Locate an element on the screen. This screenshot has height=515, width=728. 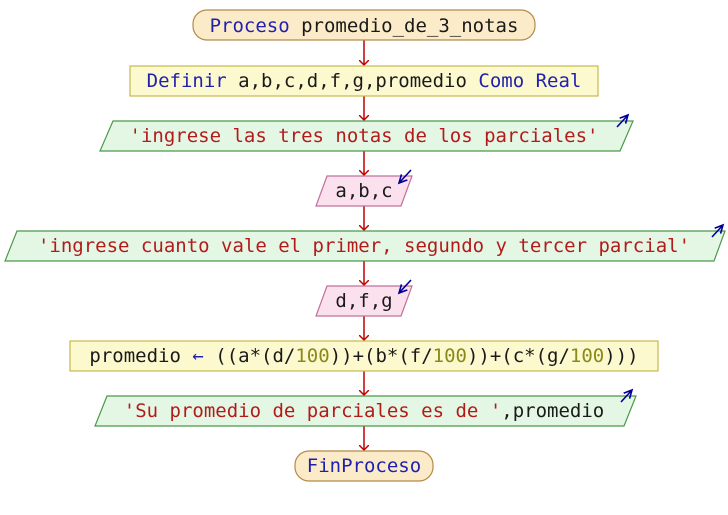
process-name is located at coordinates (295, 26).